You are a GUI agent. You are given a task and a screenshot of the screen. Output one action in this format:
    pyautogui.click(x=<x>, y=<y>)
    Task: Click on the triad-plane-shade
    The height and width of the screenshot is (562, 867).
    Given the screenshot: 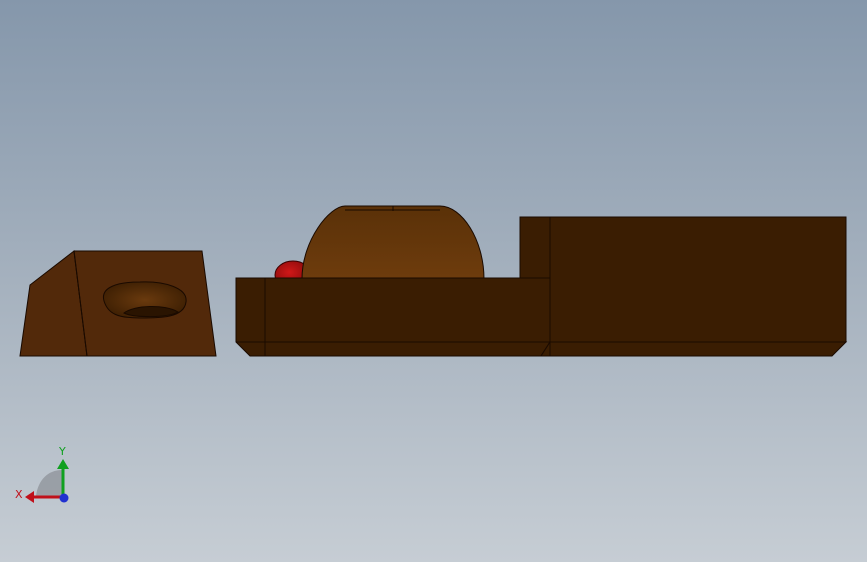 What is the action you would take?
    pyautogui.click(x=49, y=483)
    